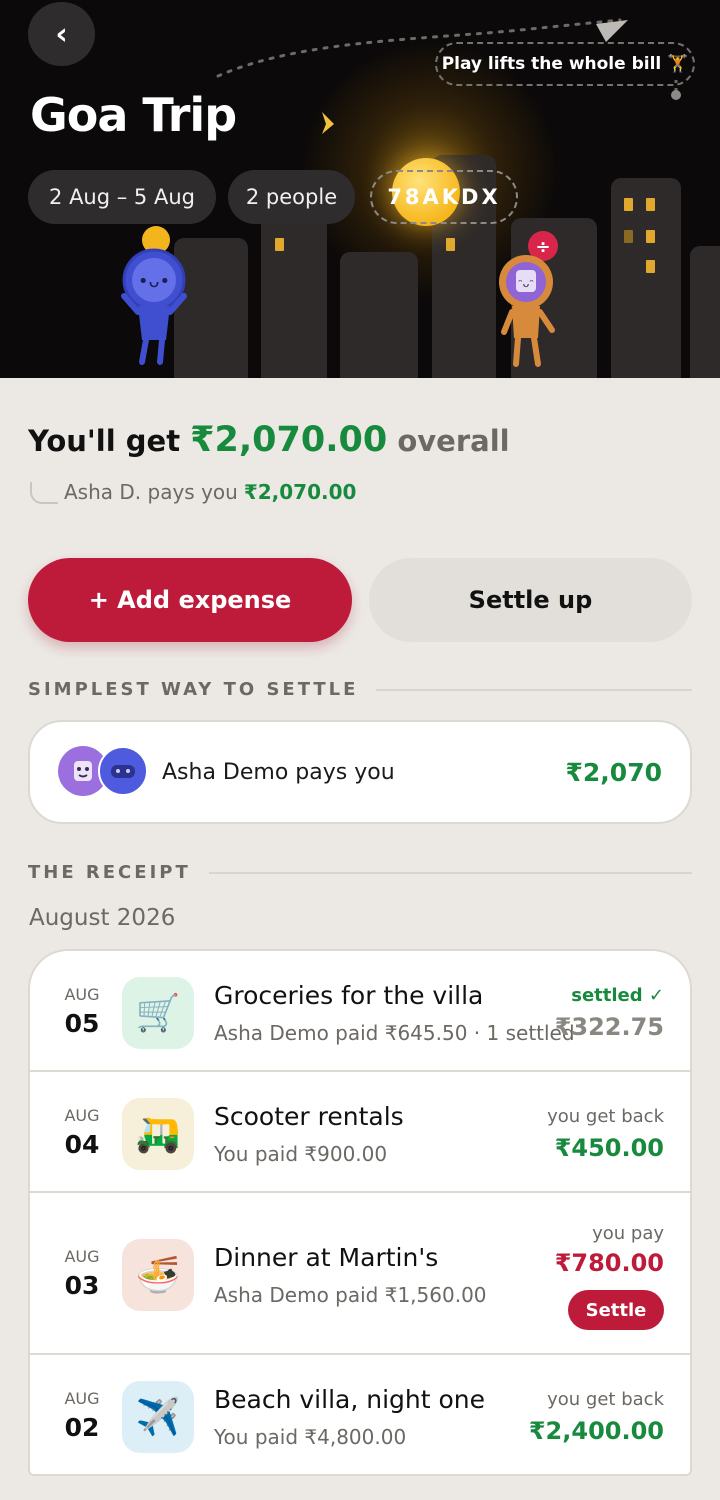 This screenshot has height=1500, width=720. Describe the element at coordinates (350, 1295) in the screenshot. I see `expense-subtitle: Asha Demo paid ₹1,560.00` at that location.